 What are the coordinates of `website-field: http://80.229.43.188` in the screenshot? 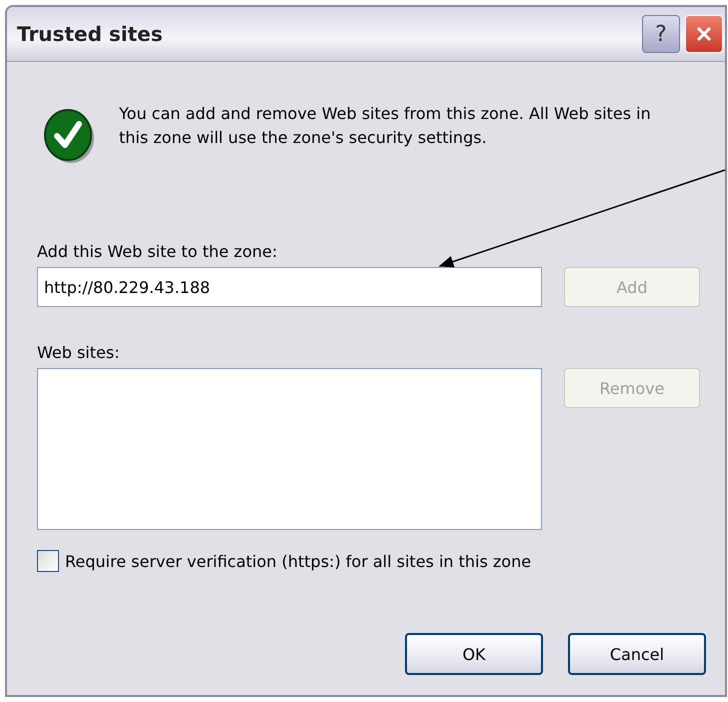 It's located at (289, 287).